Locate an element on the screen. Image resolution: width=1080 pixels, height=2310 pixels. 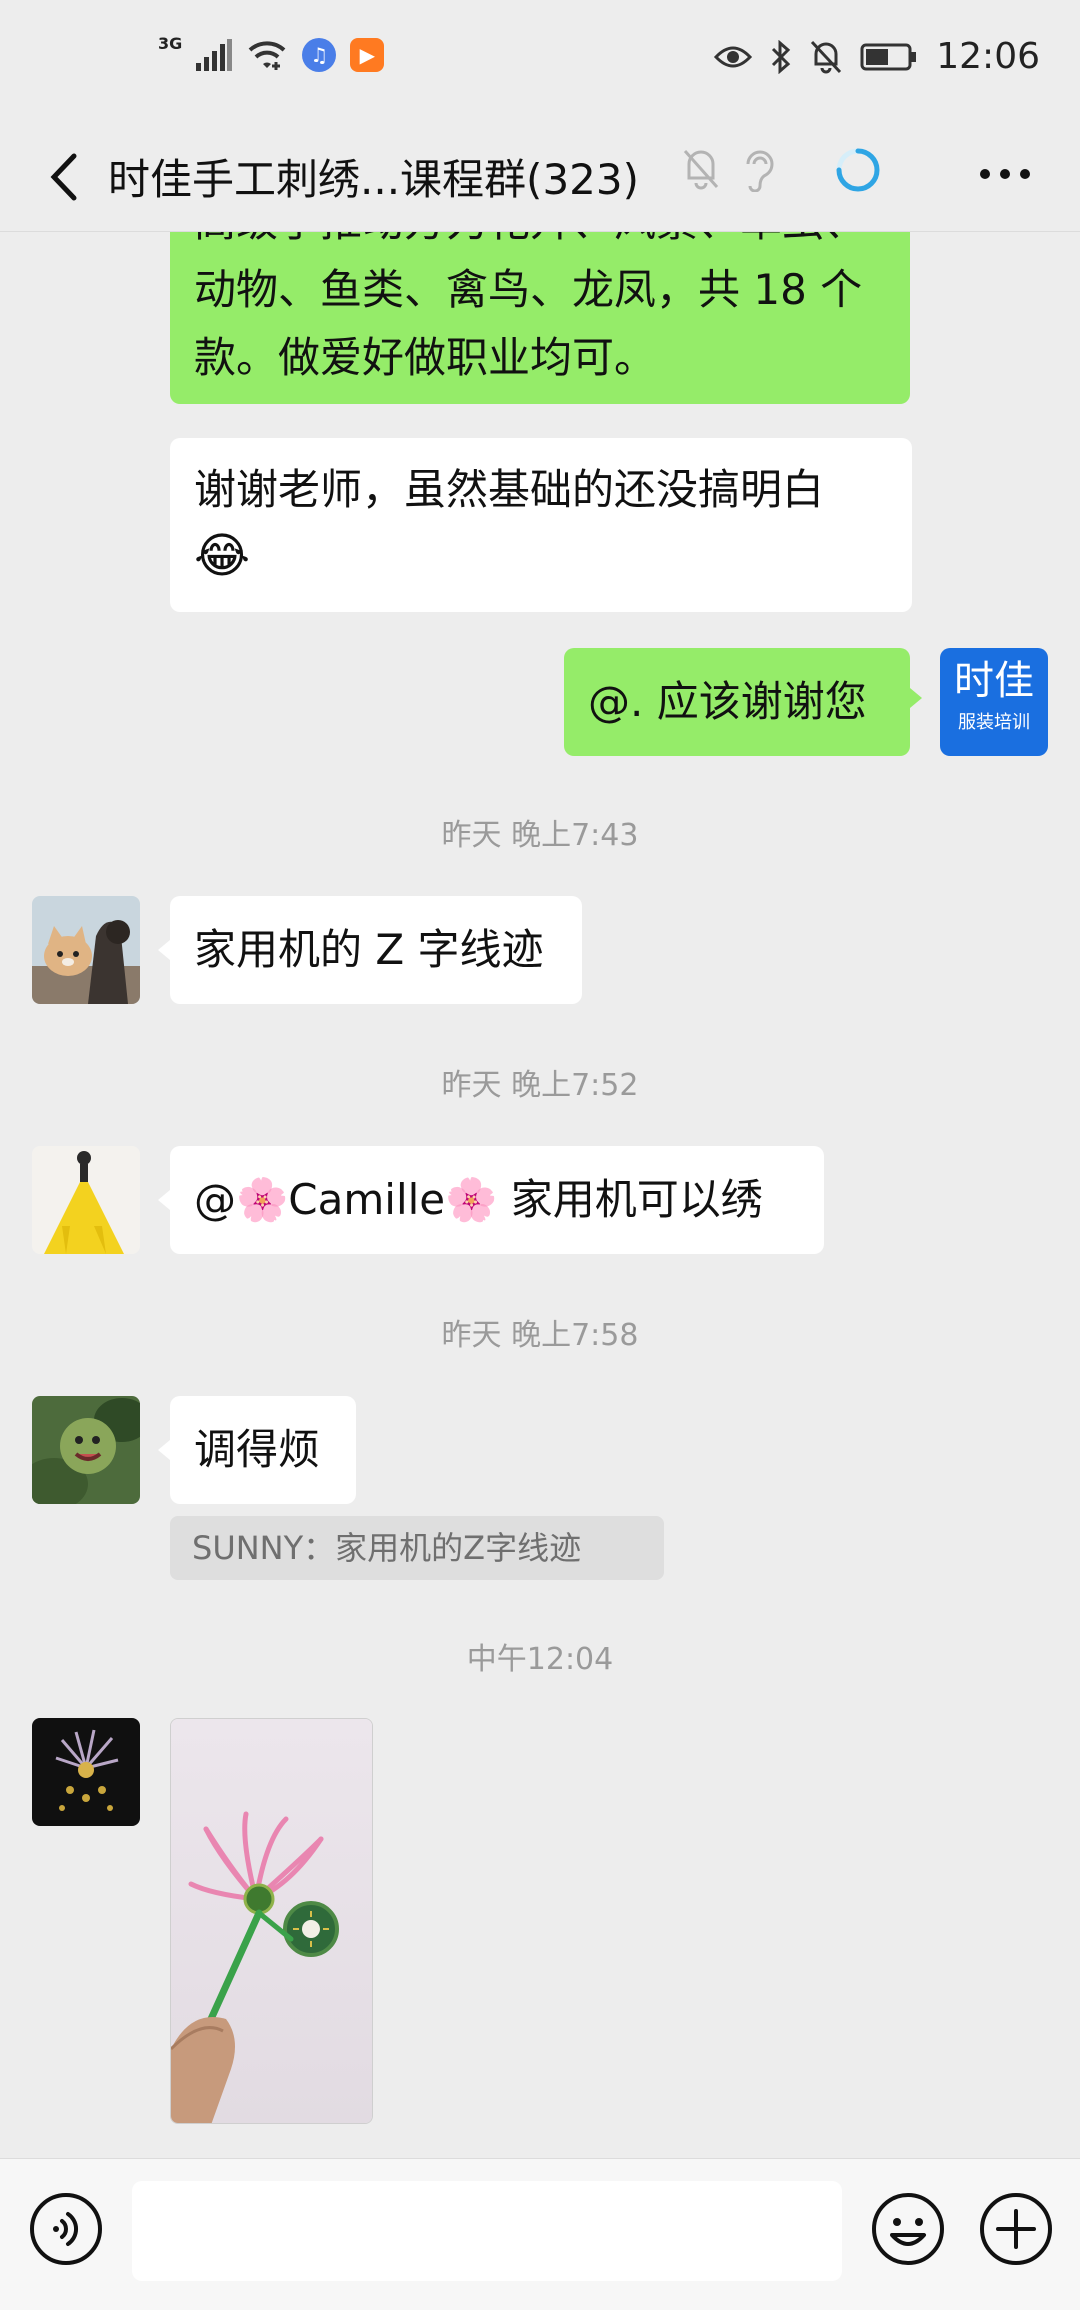
quoted-message: SUNNY：家用机的Z字线迹 is located at coordinates (417, 1548).